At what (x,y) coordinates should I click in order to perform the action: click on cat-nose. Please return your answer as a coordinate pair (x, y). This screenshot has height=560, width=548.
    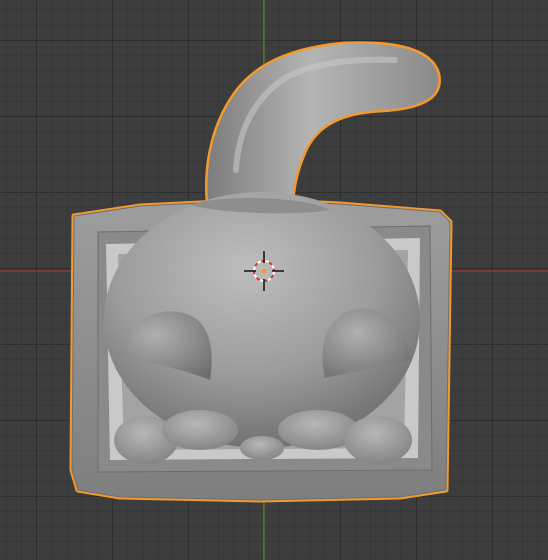
    Looking at the image, I should click on (262, 448).